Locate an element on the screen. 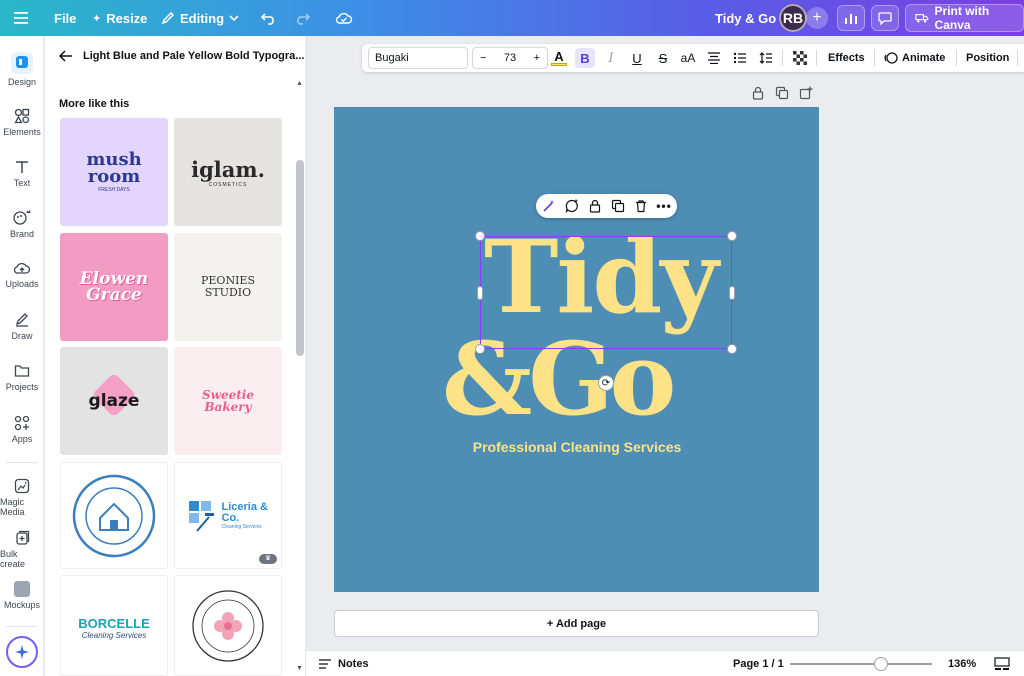 This screenshot has width=1024, height=676. font-size-stepper: − 73 + is located at coordinates (510, 58).